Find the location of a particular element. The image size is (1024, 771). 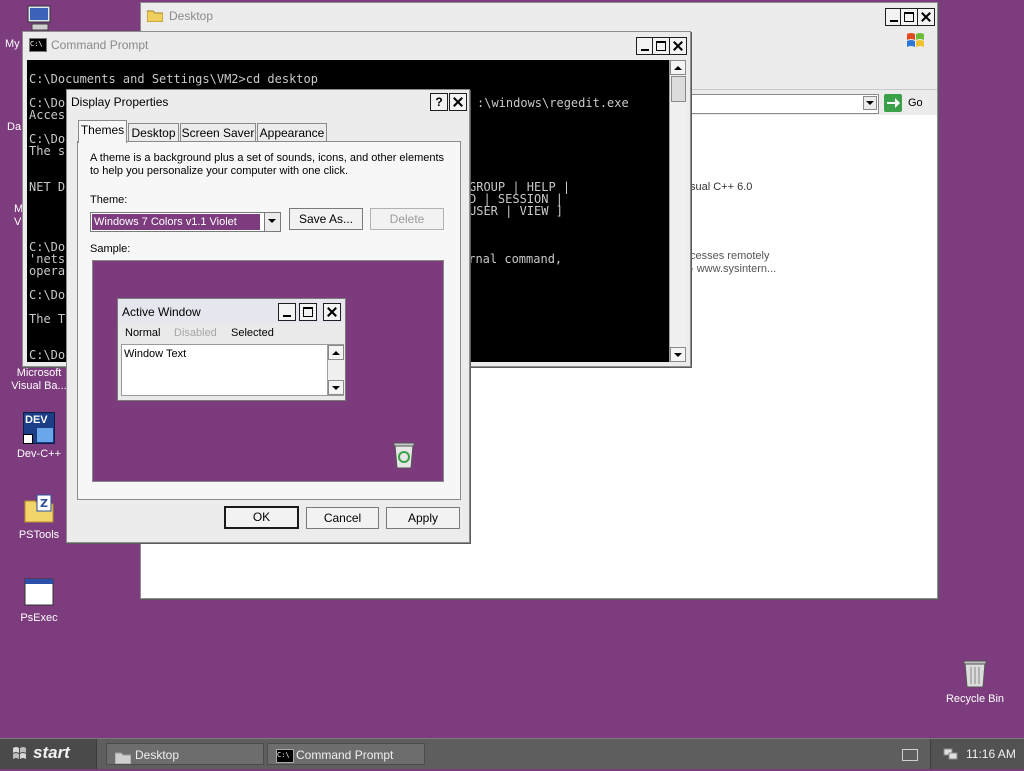

svg-text: Z is located at coordinates (44, 503).